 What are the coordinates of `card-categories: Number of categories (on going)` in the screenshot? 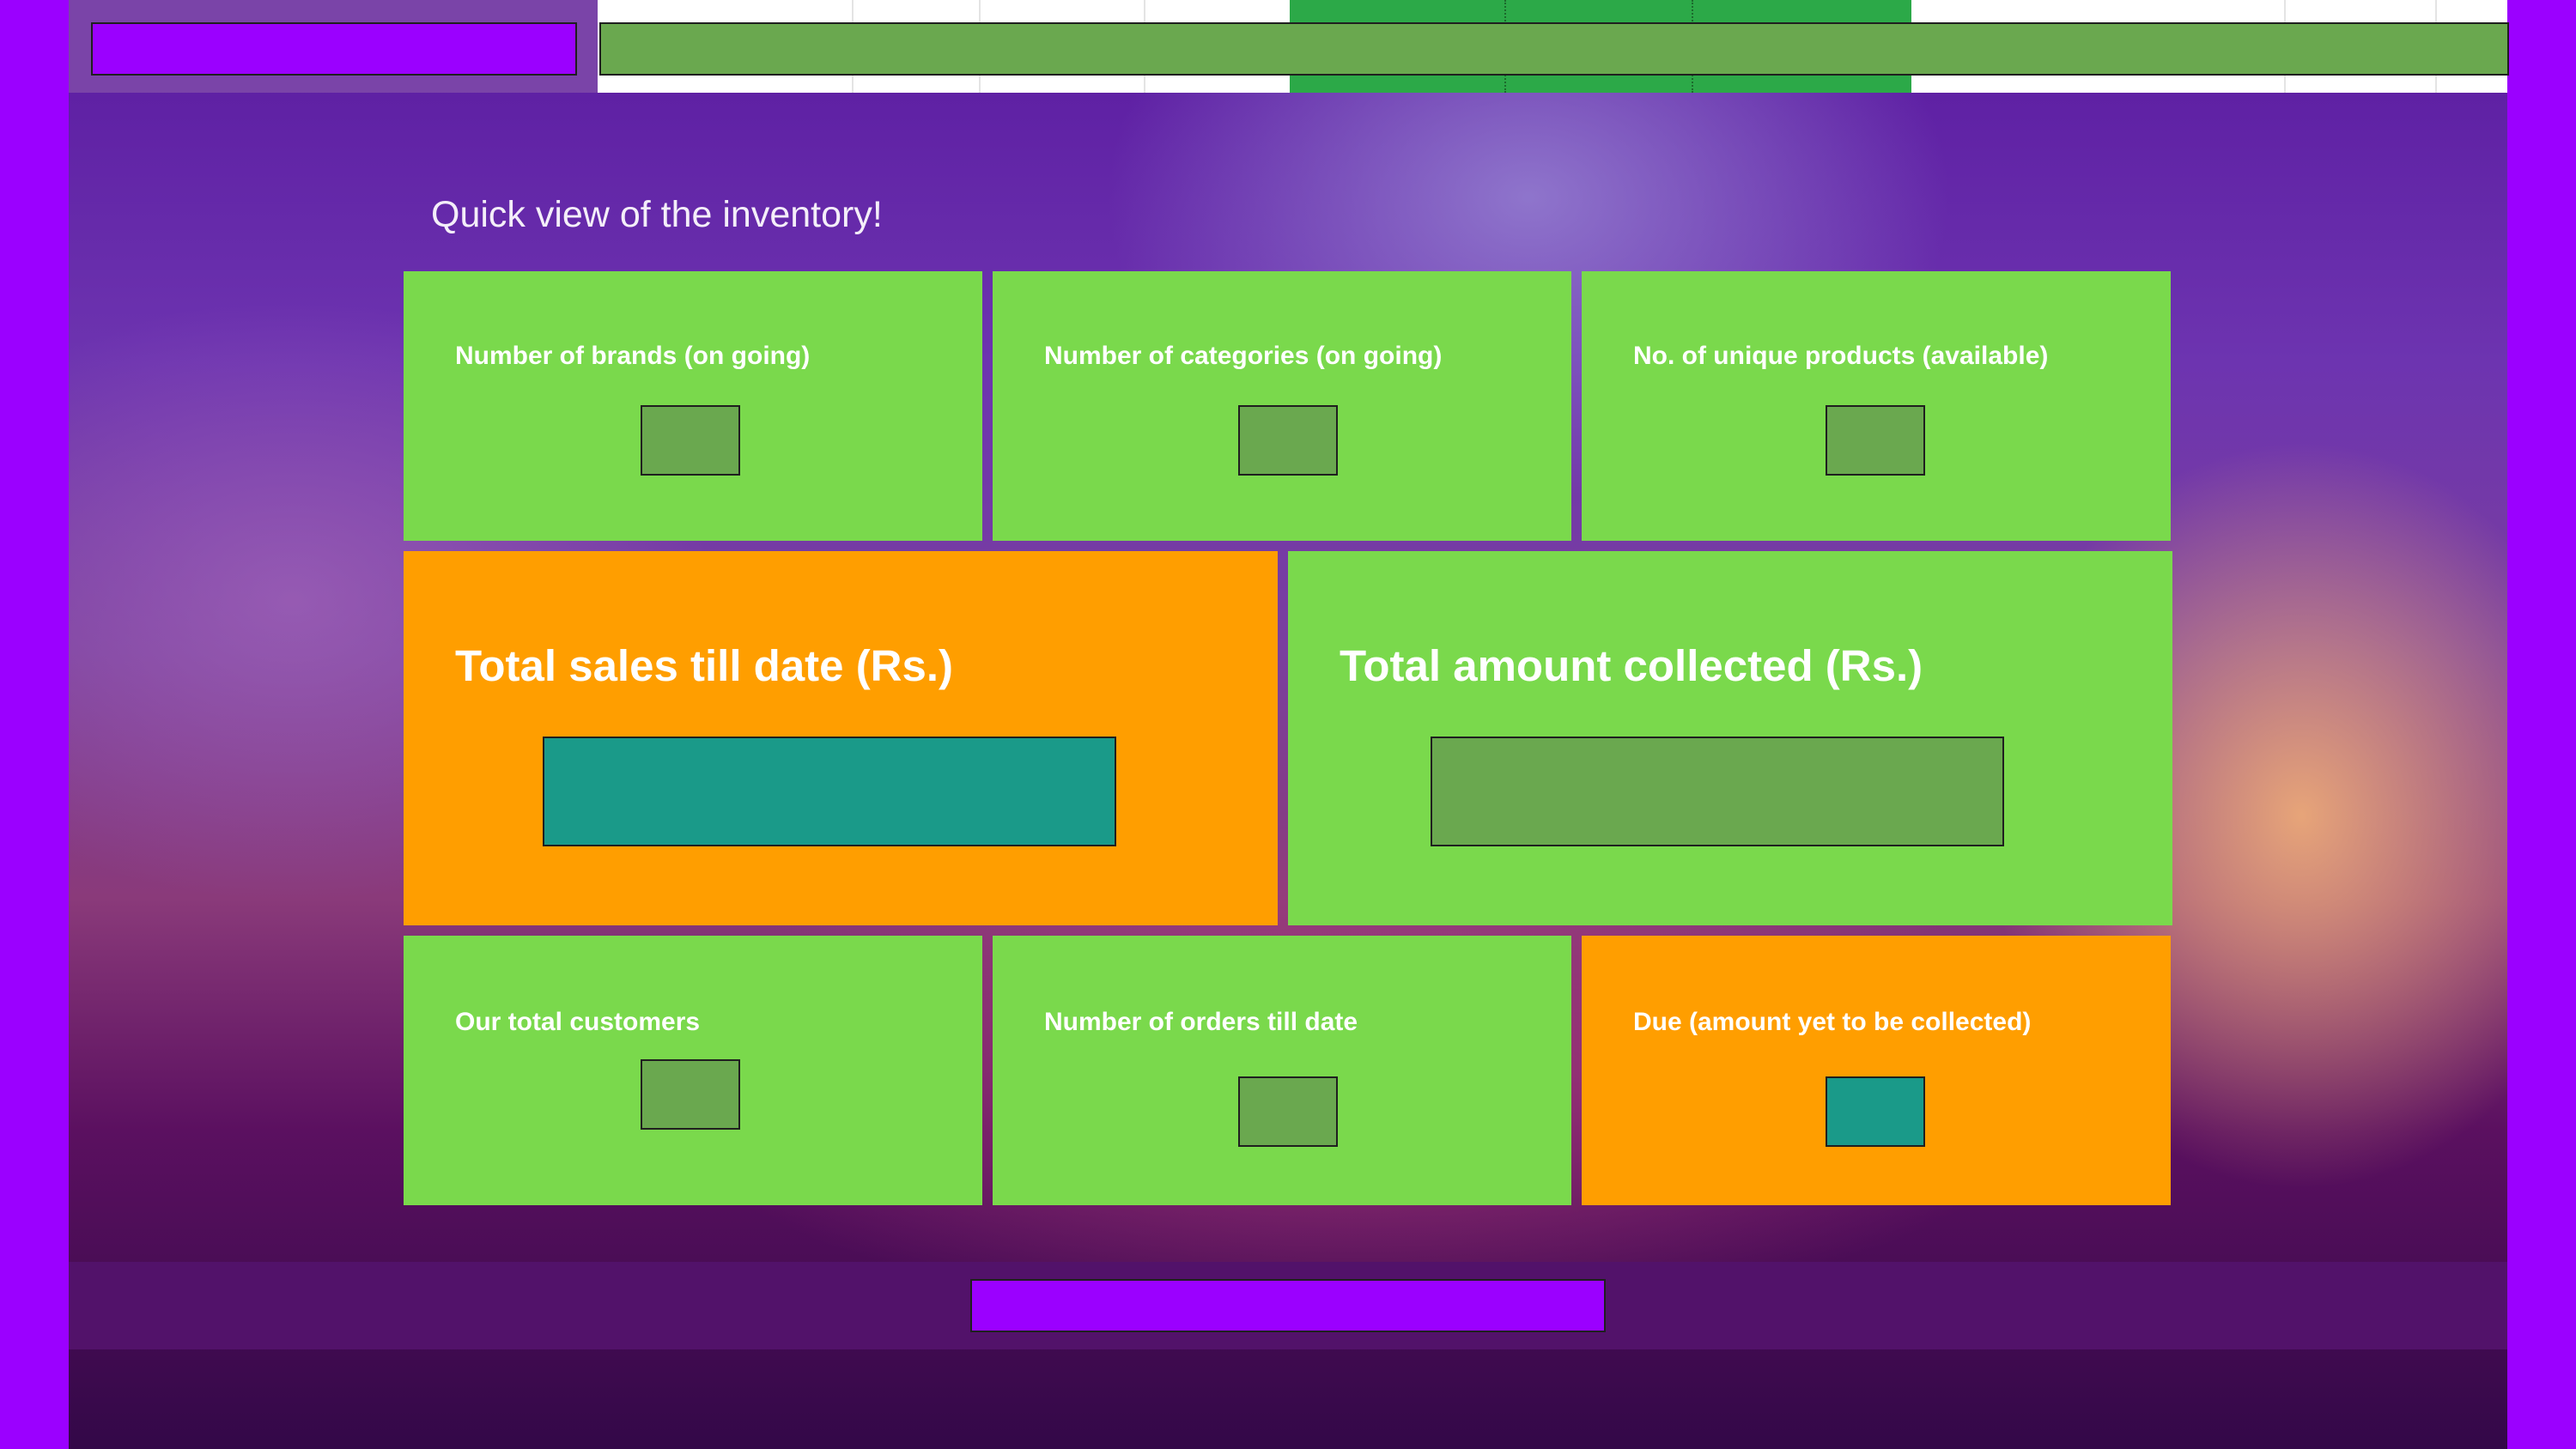 It's located at (1282, 406).